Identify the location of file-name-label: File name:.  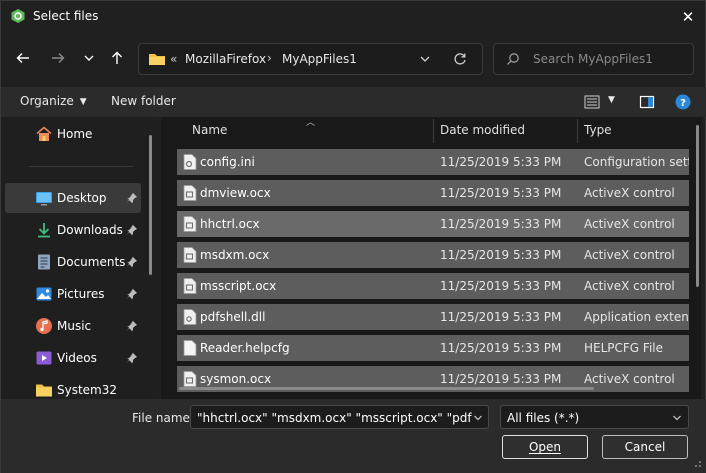
(163, 418).